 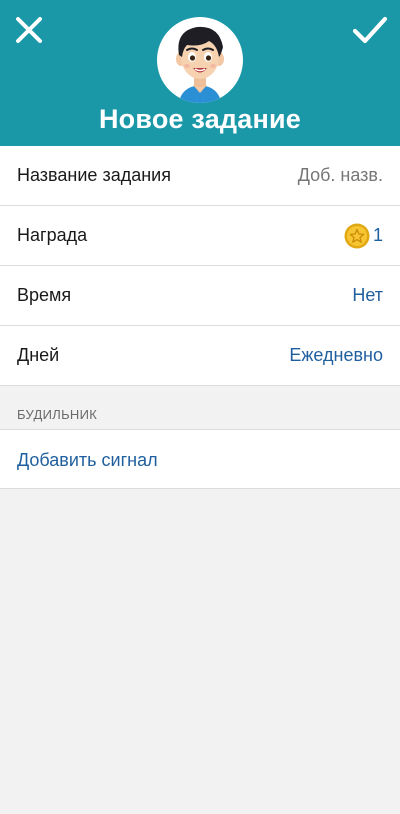 I want to click on reward-value-group: 1, so click(x=363, y=236).